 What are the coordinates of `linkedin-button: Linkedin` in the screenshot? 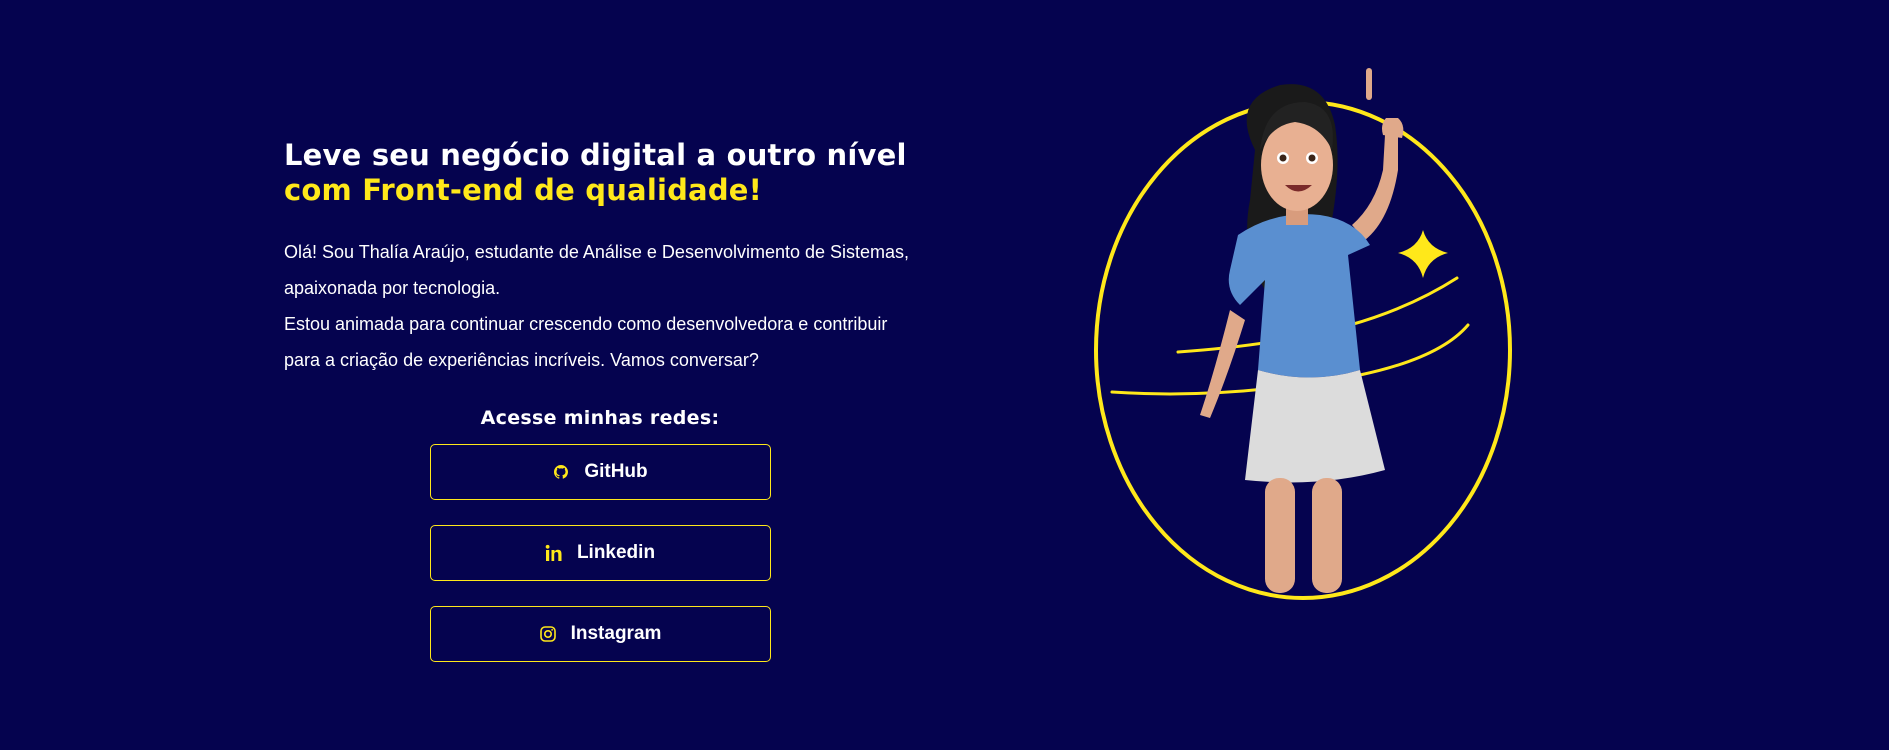 It's located at (600, 553).